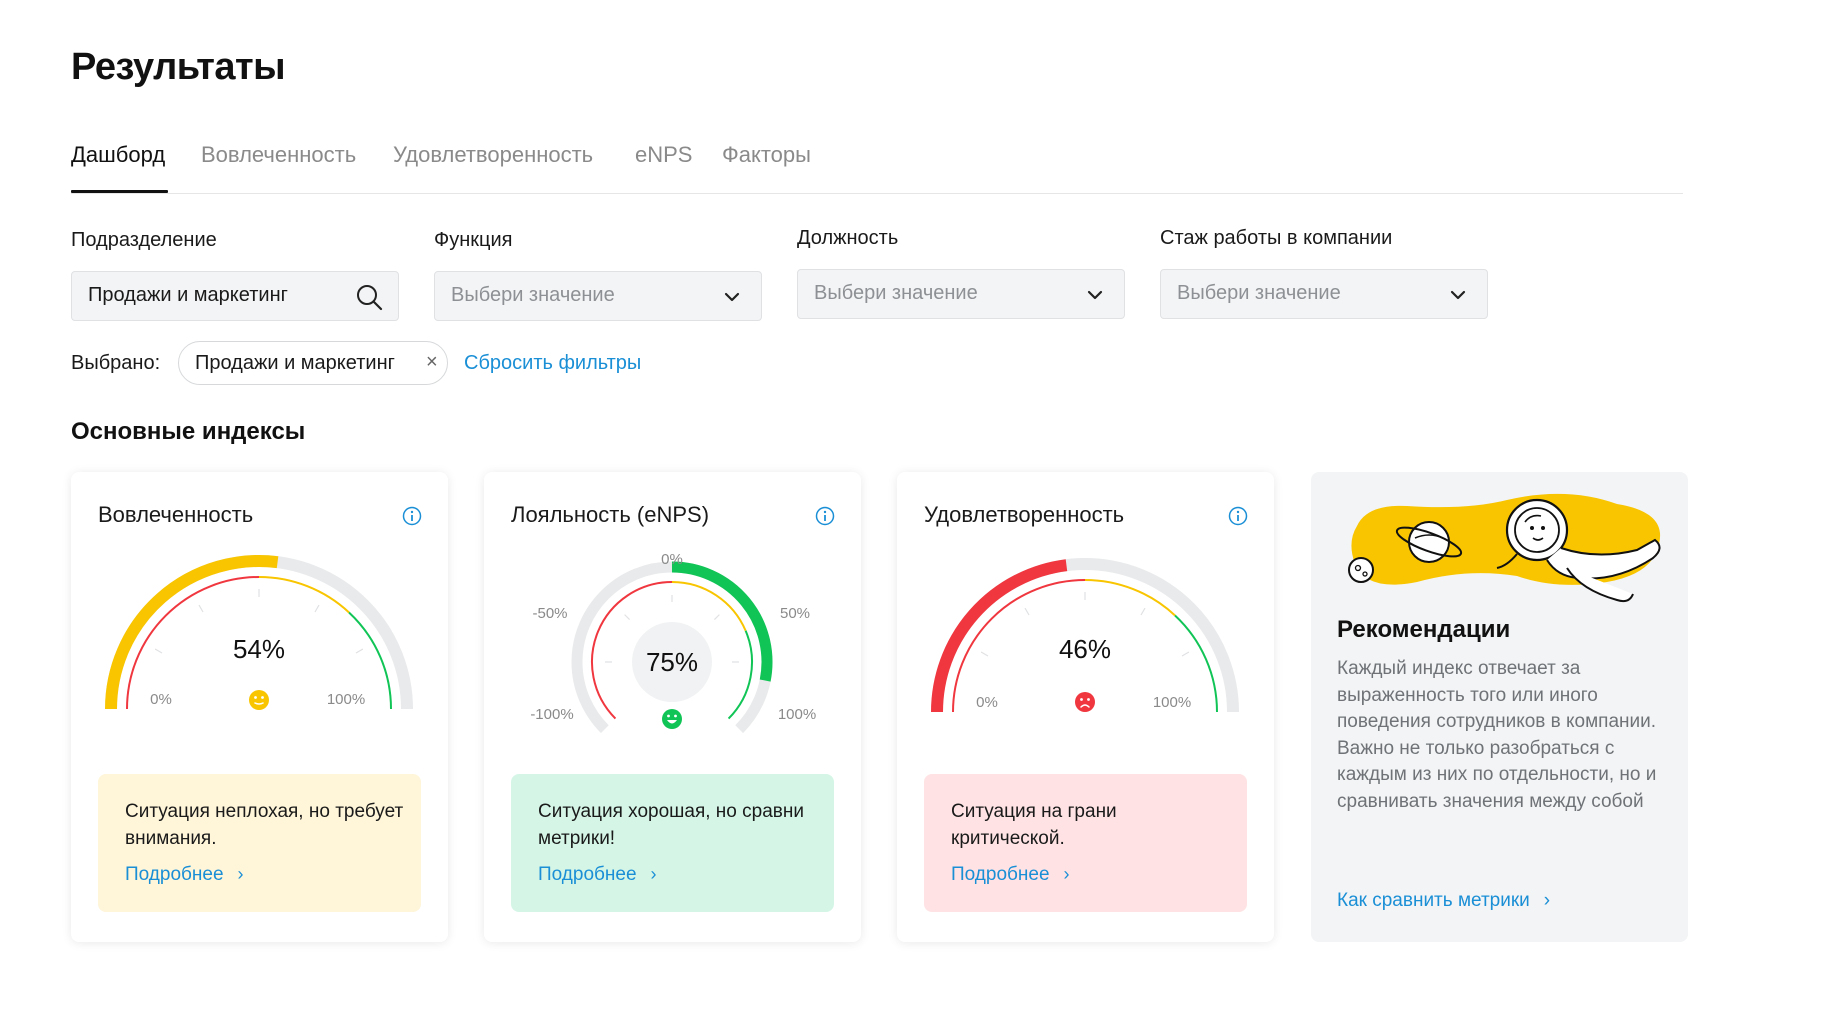 This screenshot has width=1847, height=1025. What do you see at coordinates (672, 719) in the screenshot?
I see `happy-face-icon` at bounding box center [672, 719].